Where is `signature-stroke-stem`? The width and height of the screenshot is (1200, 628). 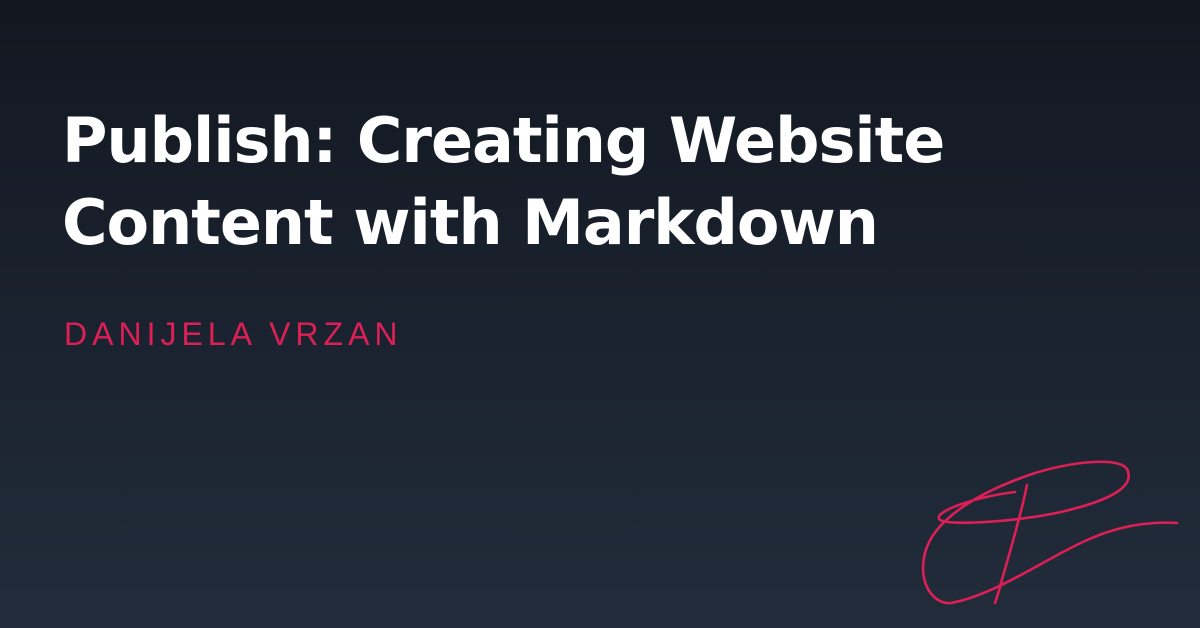
signature-stroke-stem is located at coordinates (1011, 544).